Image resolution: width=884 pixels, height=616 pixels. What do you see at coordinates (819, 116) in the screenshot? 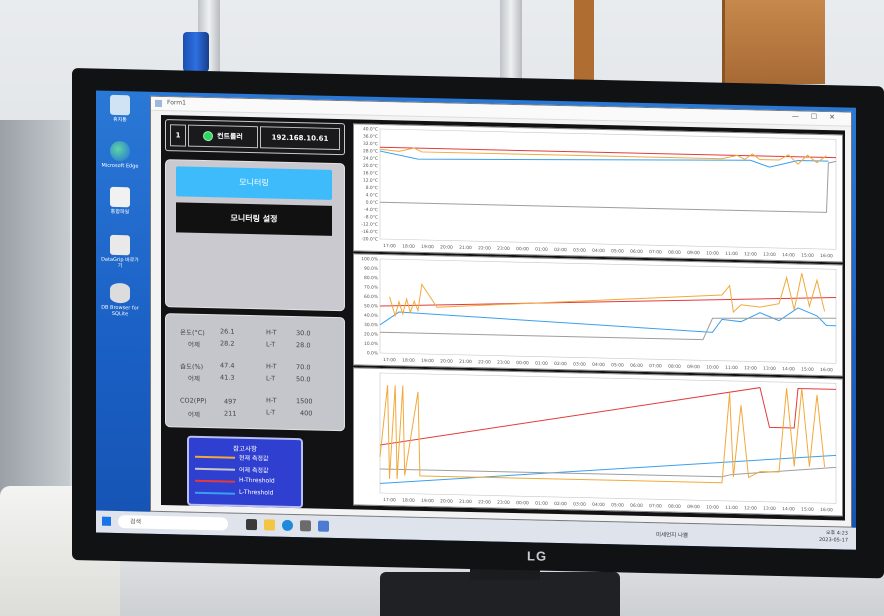
I see `window-controls: —☐✕` at bounding box center [819, 116].